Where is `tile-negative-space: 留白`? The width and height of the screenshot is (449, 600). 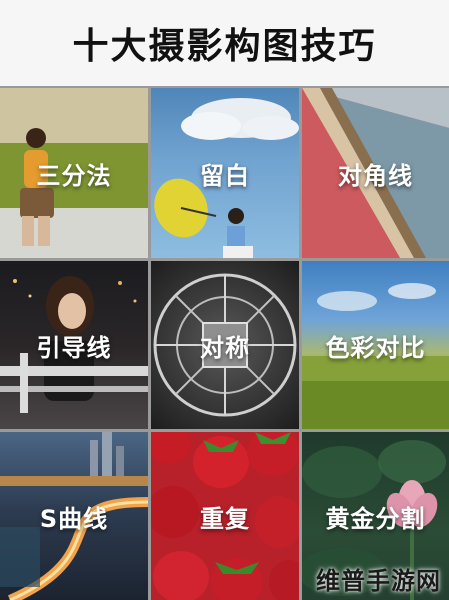 tile-negative-space: 留白 is located at coordinates (225, 173).